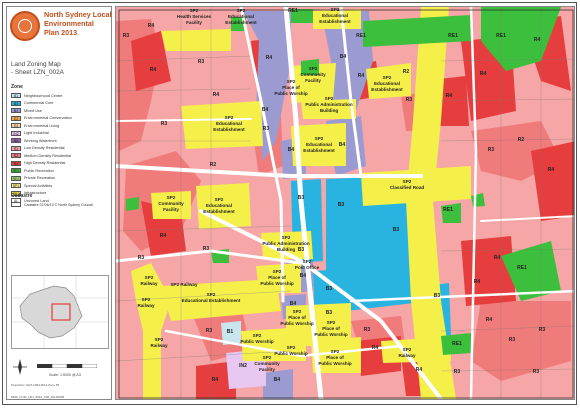 This screenshot has height=408, width=580. I want to click on cadastre-legend-row: Cadastre 07/06/13 © North Sydney Council, so click(52, 204).